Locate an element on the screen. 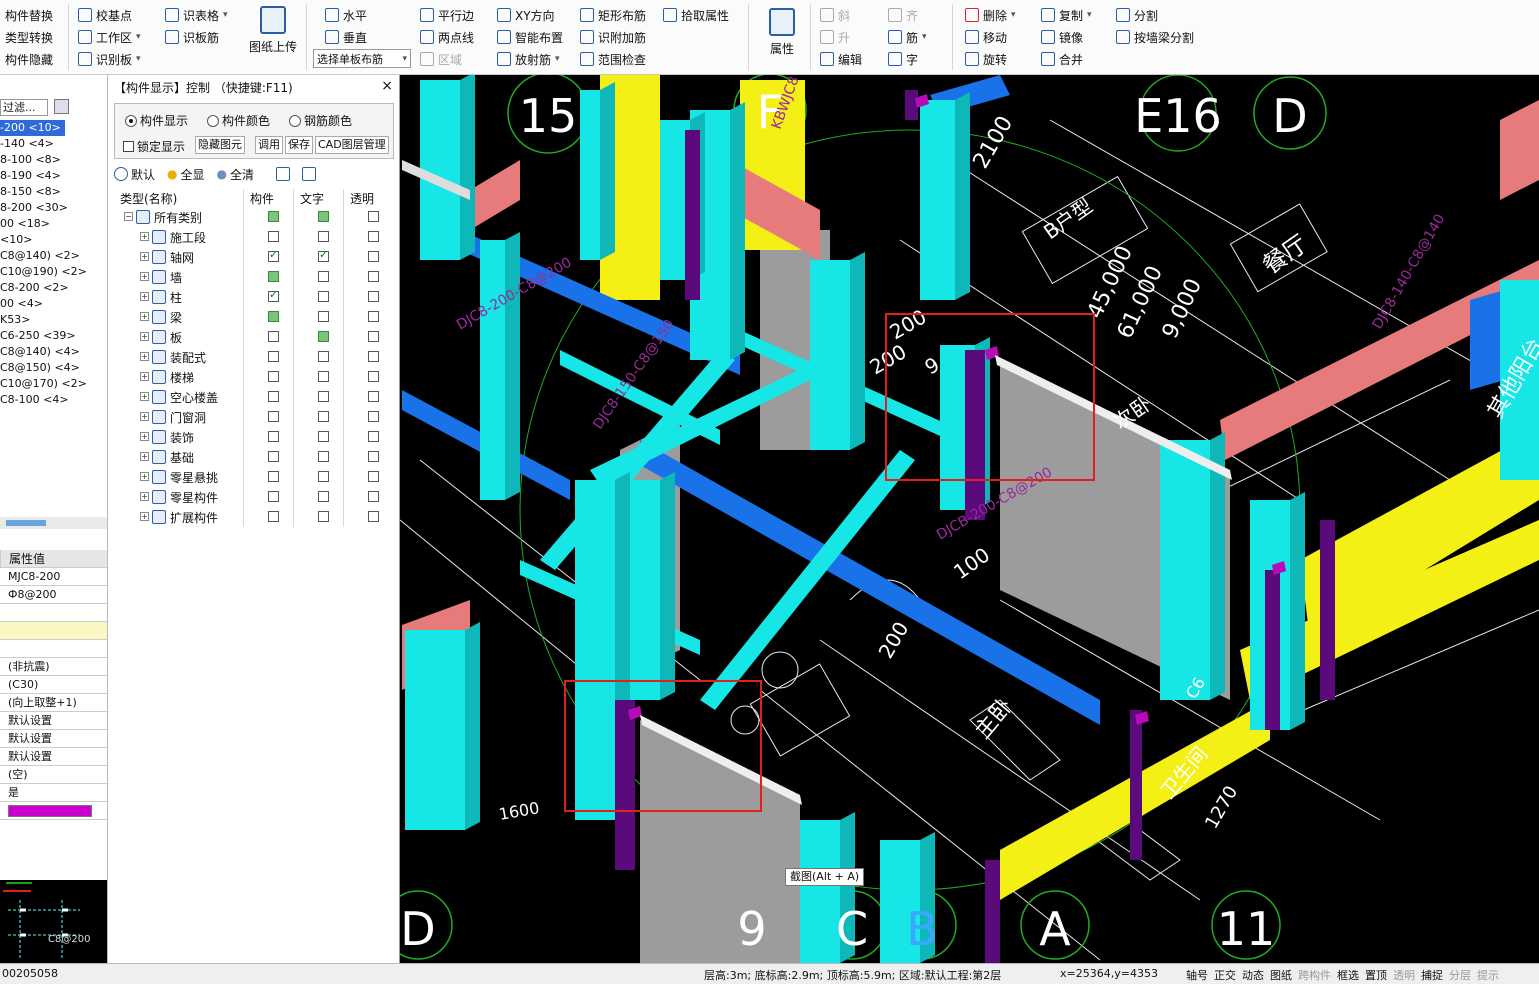 This screenshot has width=1539, height=984. status-toggle: 图纸 is located at coordinates (1281, 975).